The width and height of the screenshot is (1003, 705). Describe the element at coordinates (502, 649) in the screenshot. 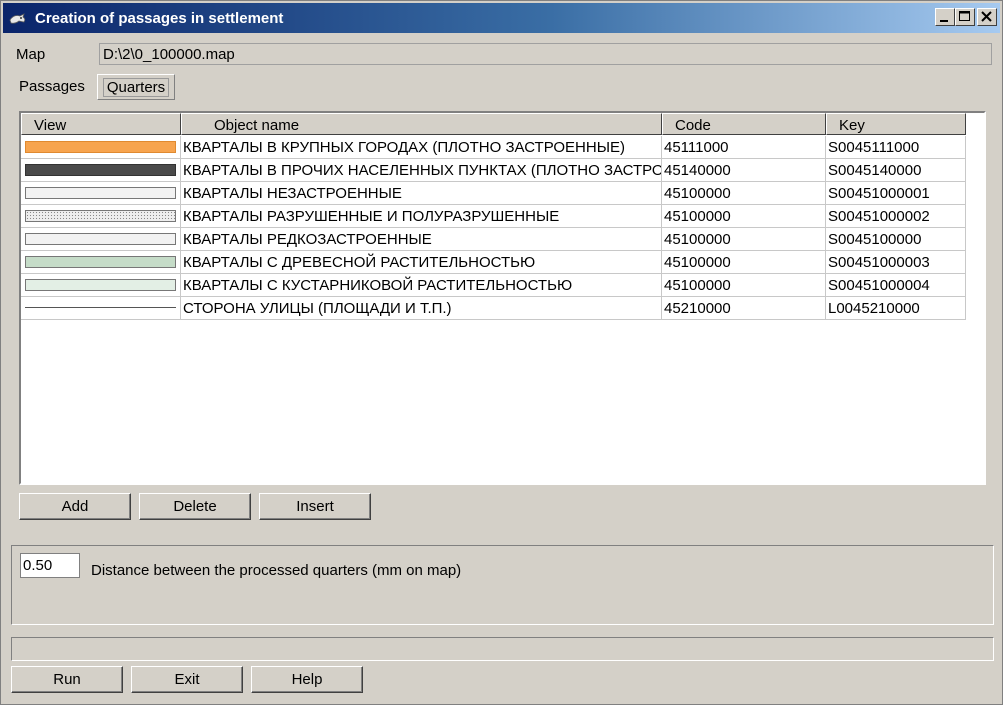

I see `status-bar` at that location.